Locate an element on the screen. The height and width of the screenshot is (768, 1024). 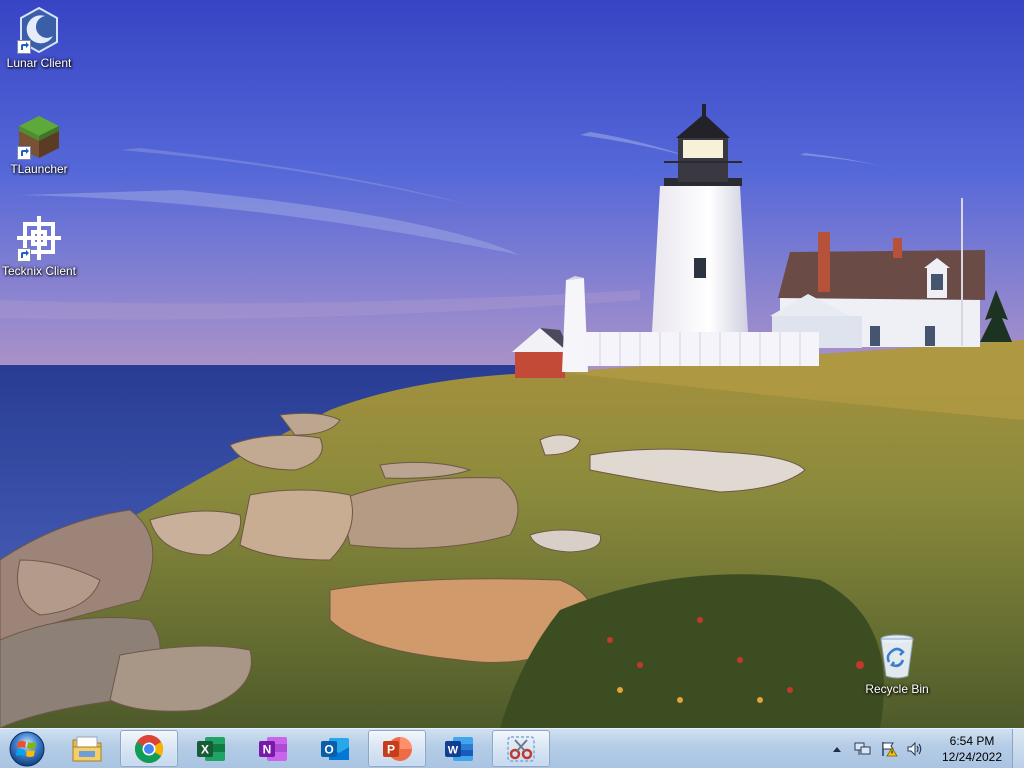
taskbar-google-chrome is located at coordinates (149, 748).